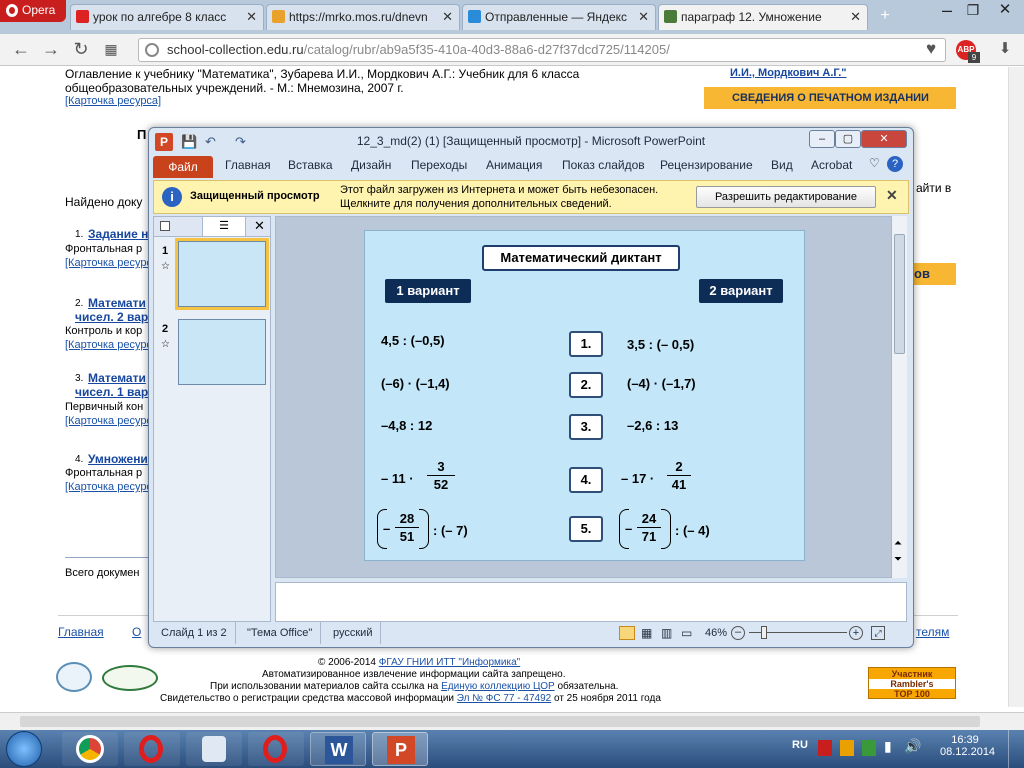  What do you see at coordinates (167, 17) in the screenshot?
I see `browser-tab: урок по алгебре 8 класс ✕` at bounding box center [167, 17].